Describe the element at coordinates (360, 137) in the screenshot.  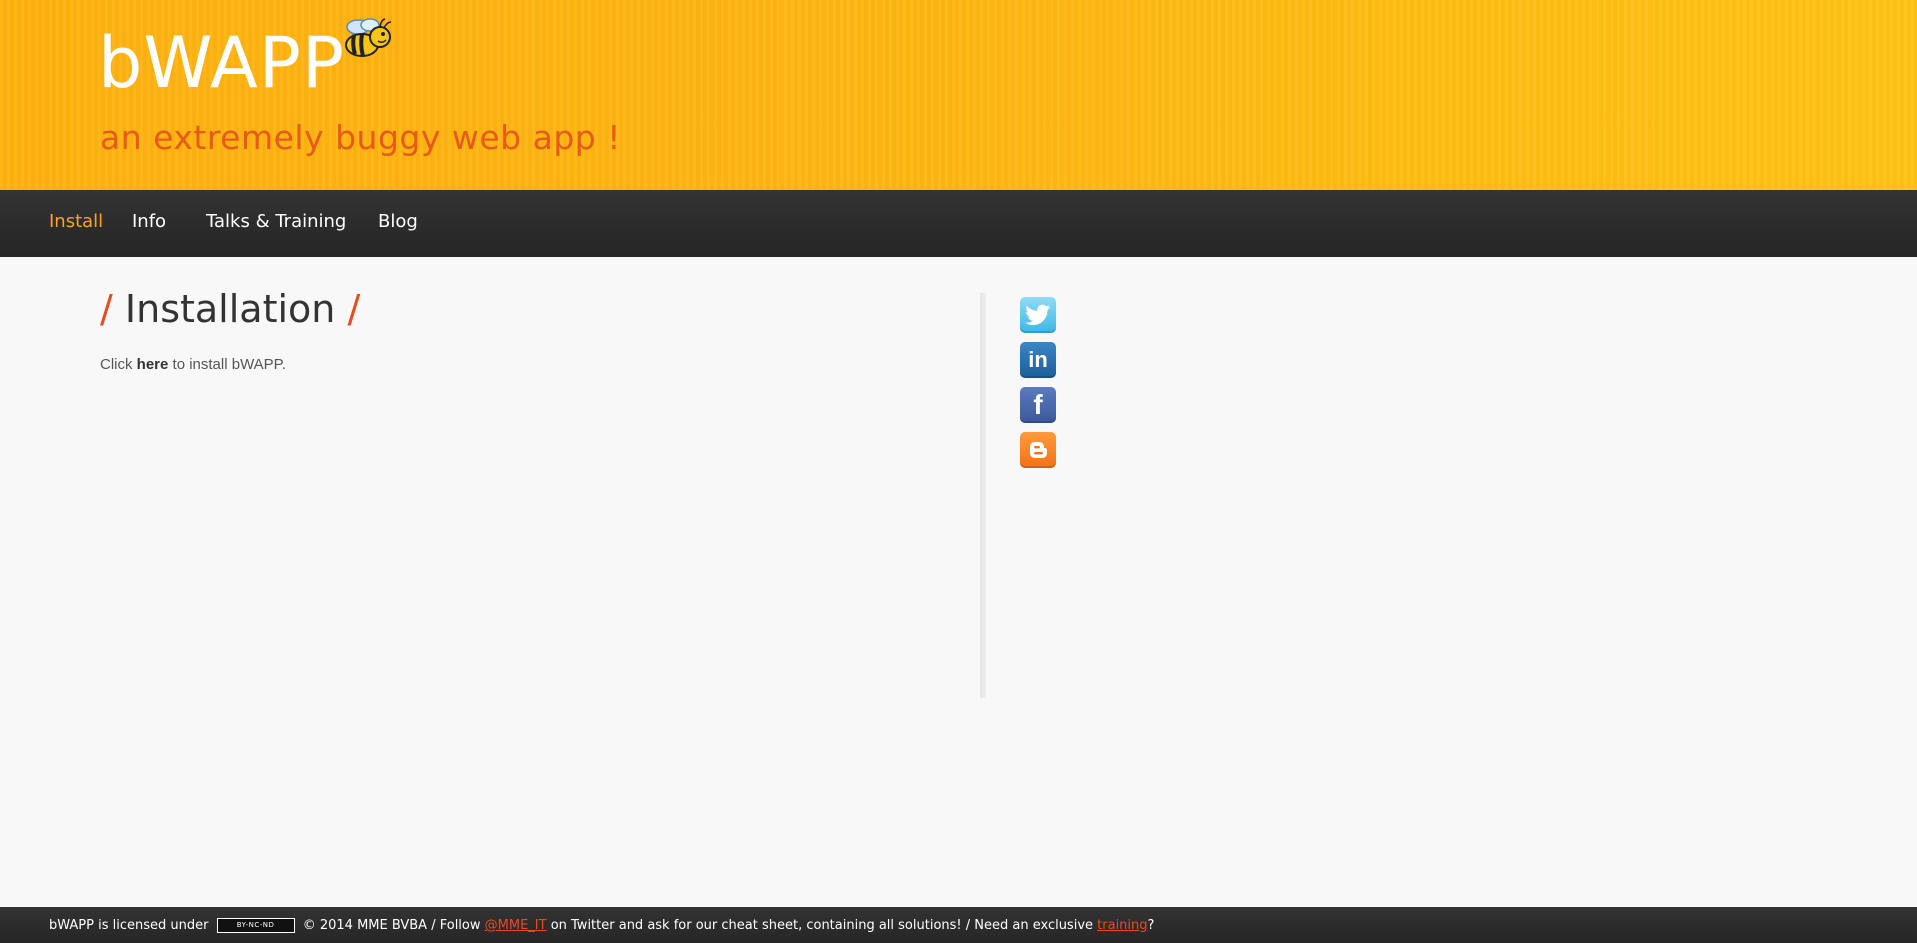
I see `tagline: an extremely buggy web app !` at that location.